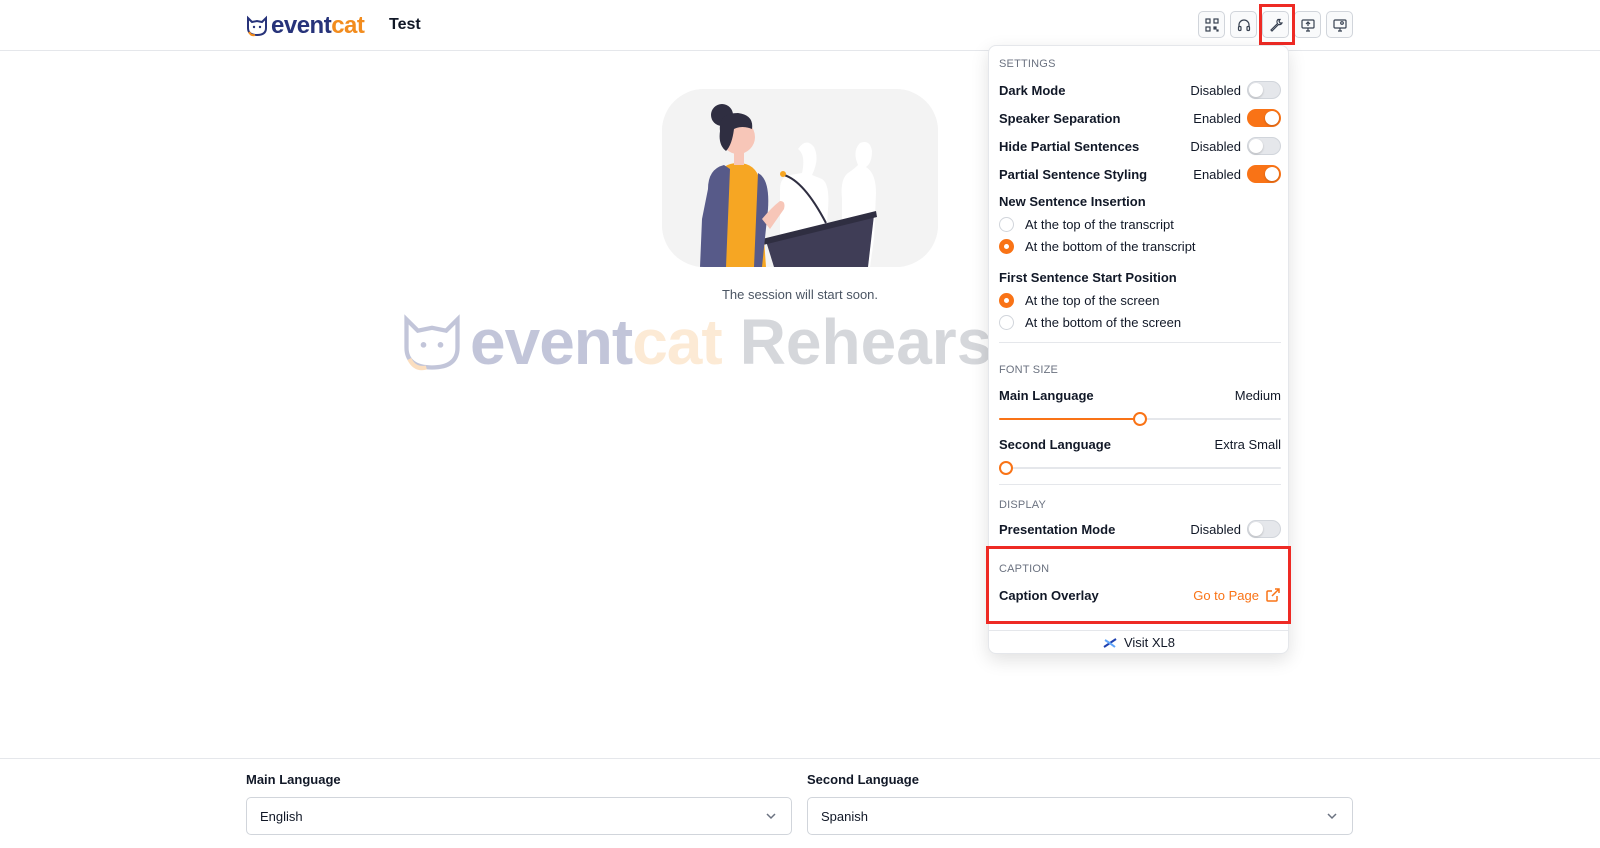 The height and width of the screenshot is (848, 1600). Describe the element at coordinates (1264, 529) in the screenshot. I see `presentation-mode-toggle` at that location.